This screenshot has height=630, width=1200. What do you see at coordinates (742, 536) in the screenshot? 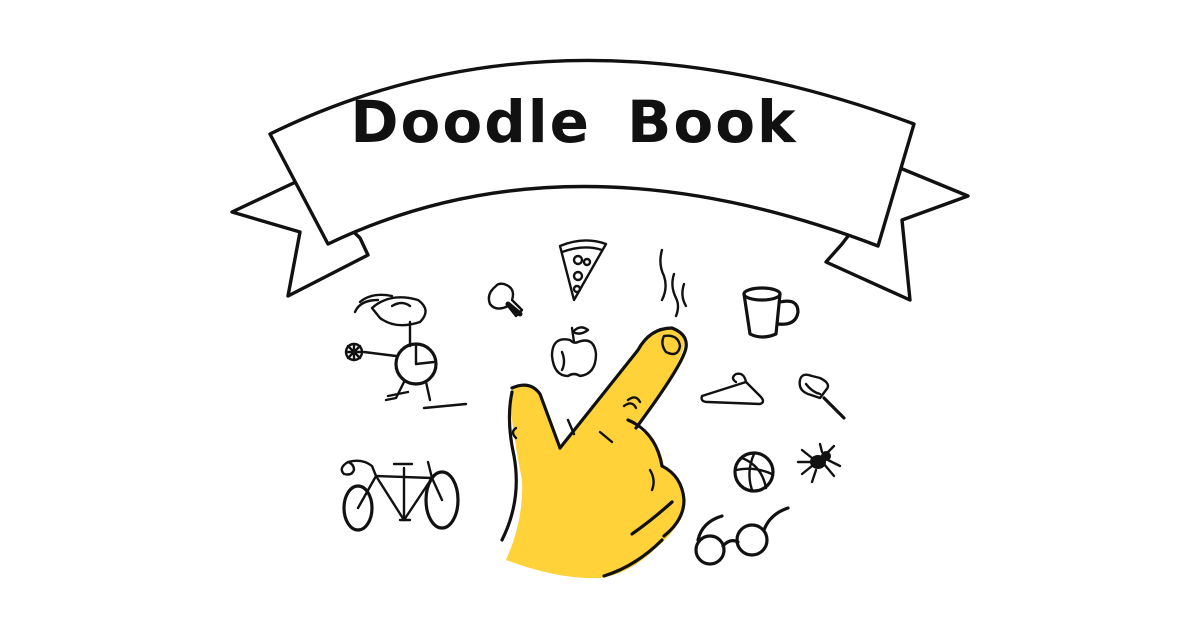
I see `glasses-icon` at bounding box center [742, 536].